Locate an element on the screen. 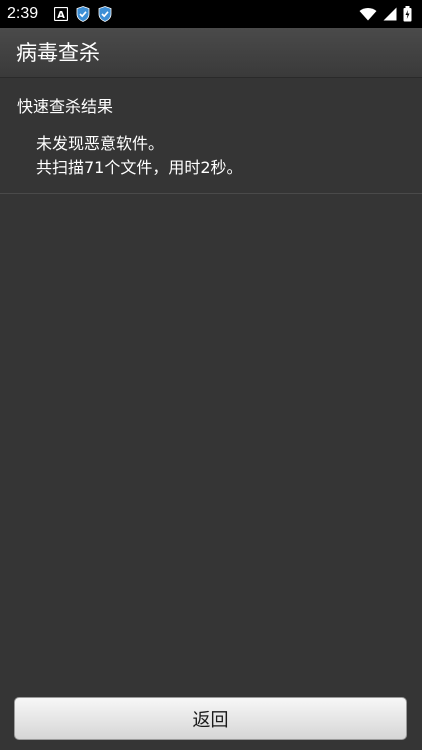 The image size is (422, 750). notification-icons: A is located at coordinates (83, 14).